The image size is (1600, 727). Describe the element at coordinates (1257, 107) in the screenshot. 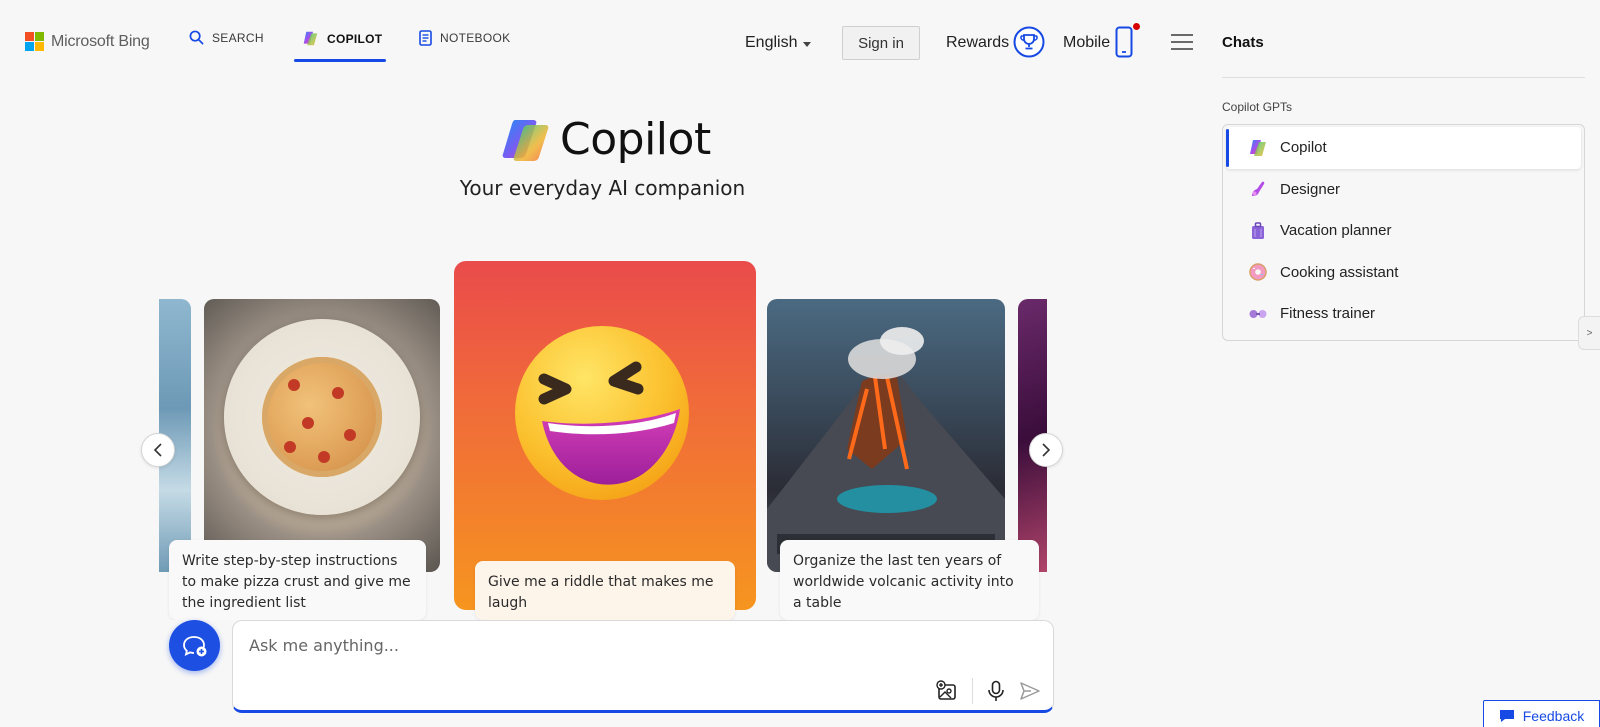

I see `copilot-gpts-label: Copilot GPTs` at that location.